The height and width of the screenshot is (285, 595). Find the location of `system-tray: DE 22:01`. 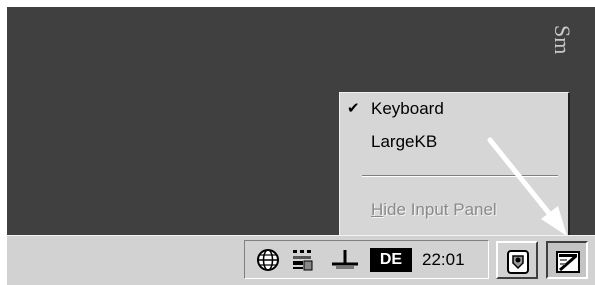

system-tray: DE 22:01 is located at coordinates (366, 259).